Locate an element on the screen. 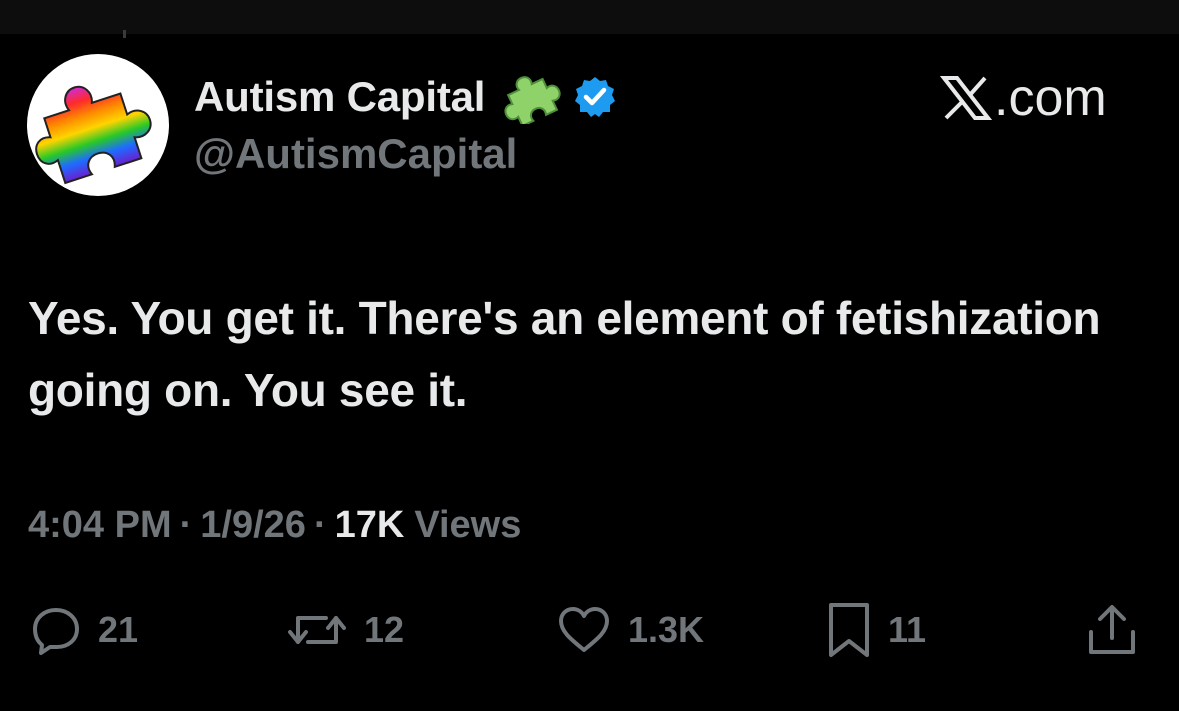 This screenshot has width=1179, height=711. repost-button: 12 is located at coordinates (345, 630).